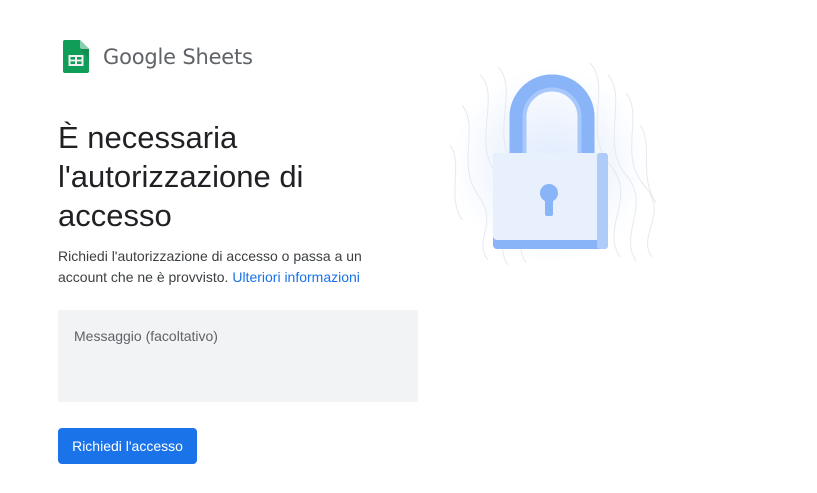 The image size is (817, 493). Describe the element at coordinates (238, 356) in the screenshot. I see `message-field` at that location.